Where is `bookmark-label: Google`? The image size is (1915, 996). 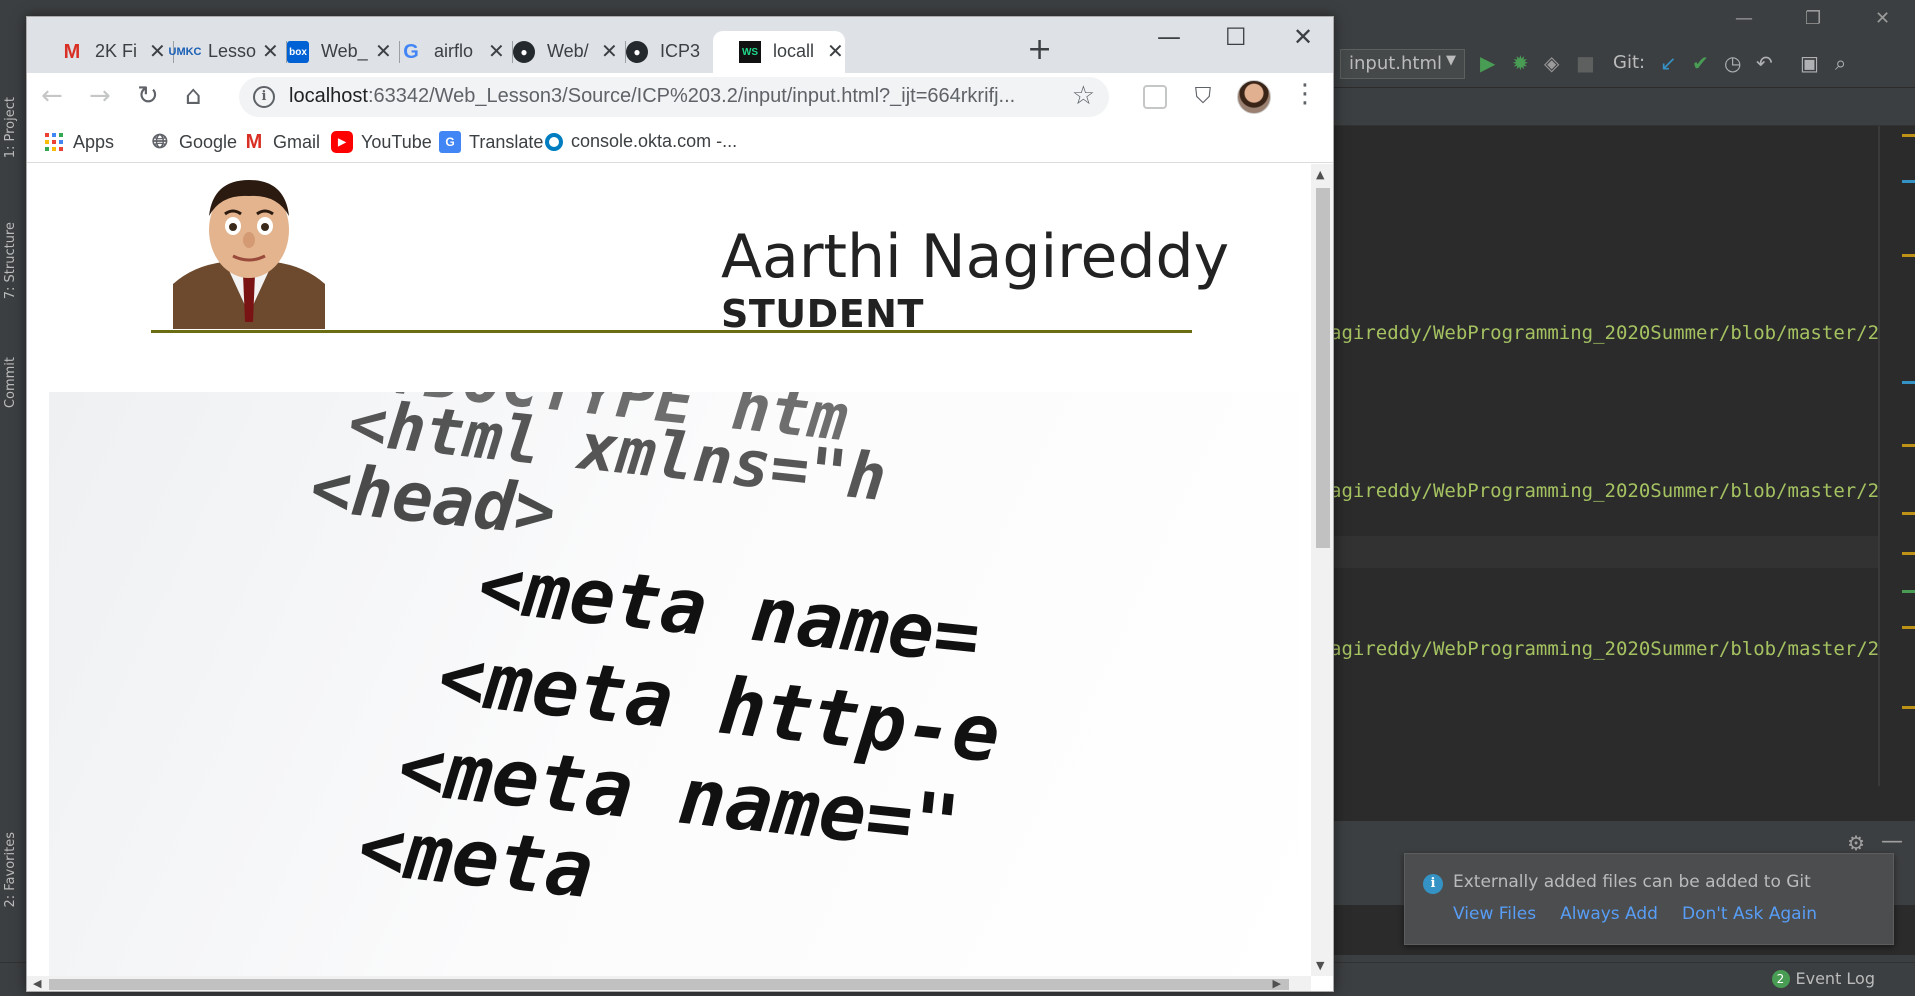
bookmark-label: Google is located at coordinates (208, 141).